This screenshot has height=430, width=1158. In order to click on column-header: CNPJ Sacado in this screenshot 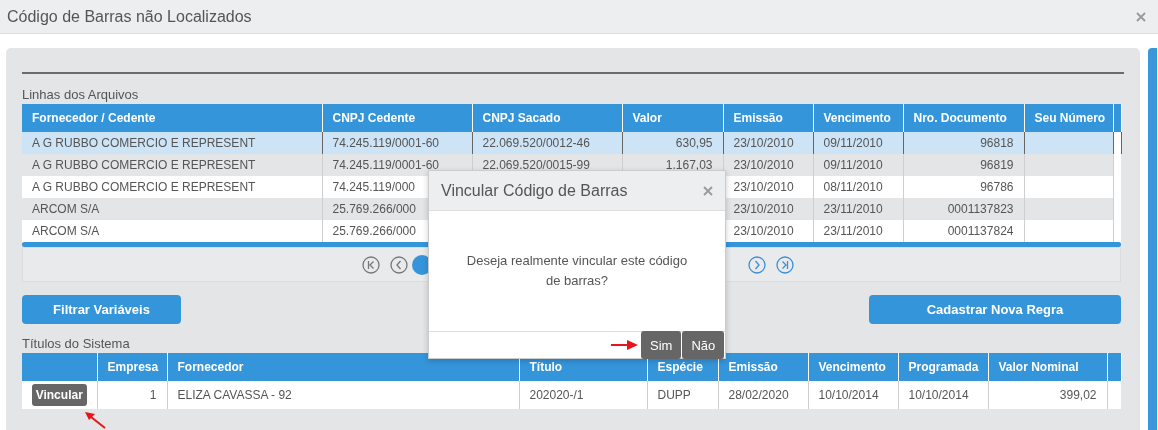, I will do `click(547, 118)`.